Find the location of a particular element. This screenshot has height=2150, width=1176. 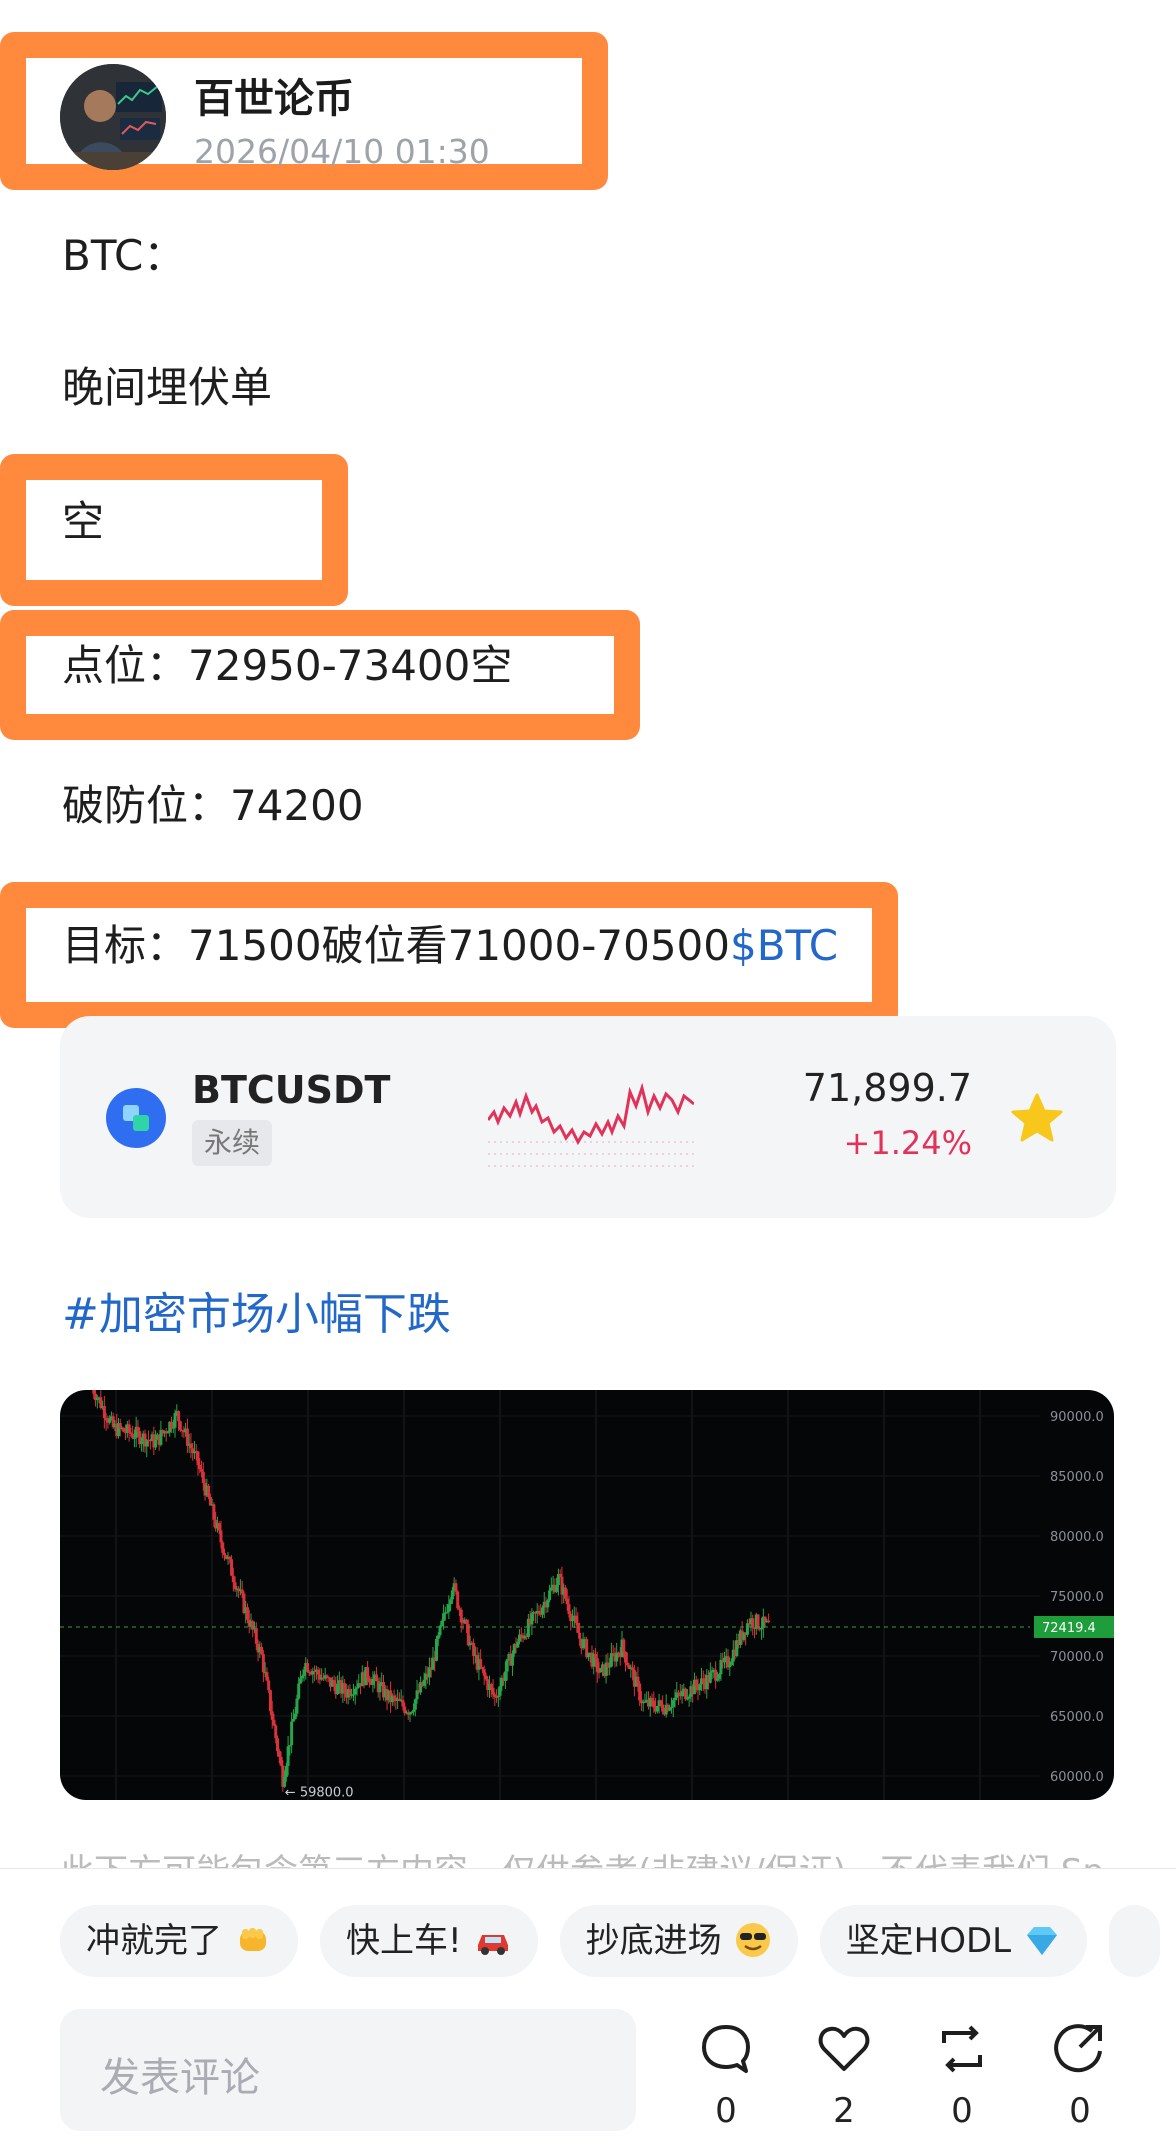

price-sparkline is located at coordinates (591, 1124).